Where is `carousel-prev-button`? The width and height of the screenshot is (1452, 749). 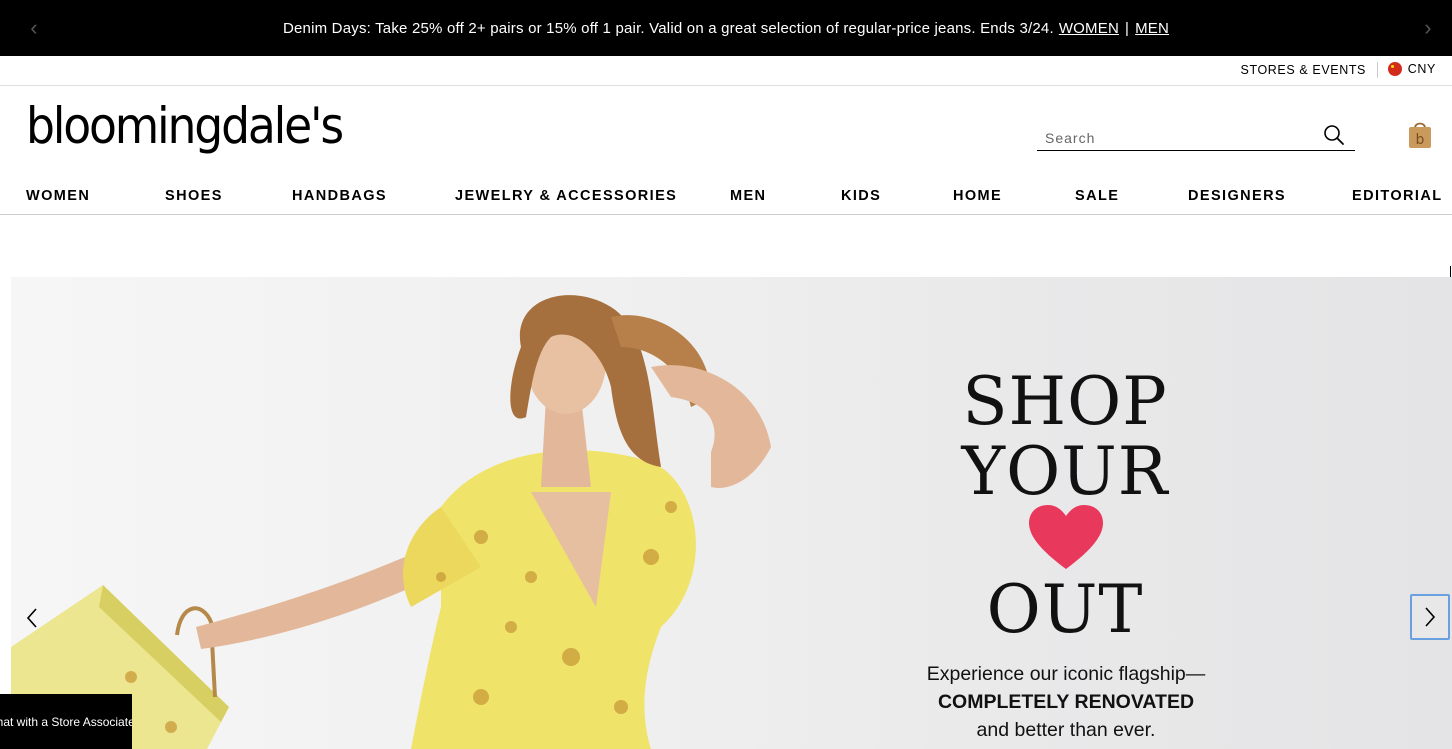
carousel-prev-button is located at coordinates (32, 618).